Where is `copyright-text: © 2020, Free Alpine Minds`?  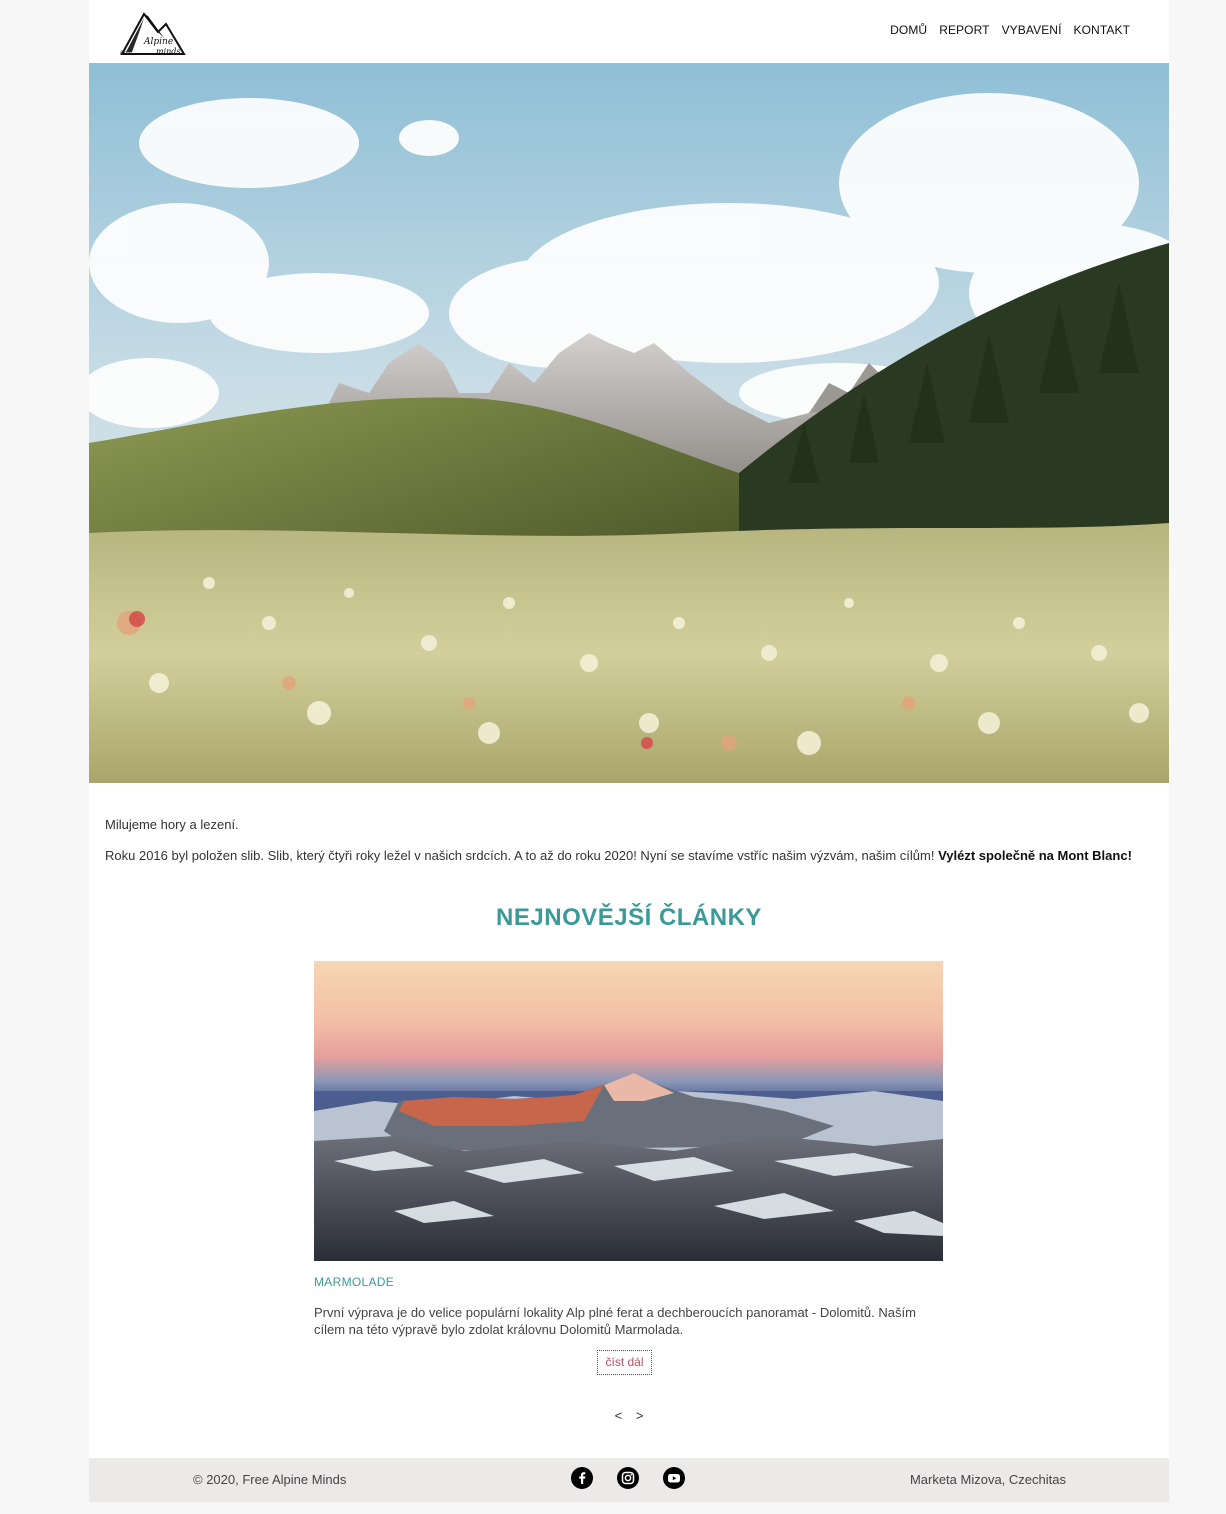 copyright-text: © 2020, Free Alpine Minds is located at coordinates (270, 1479).